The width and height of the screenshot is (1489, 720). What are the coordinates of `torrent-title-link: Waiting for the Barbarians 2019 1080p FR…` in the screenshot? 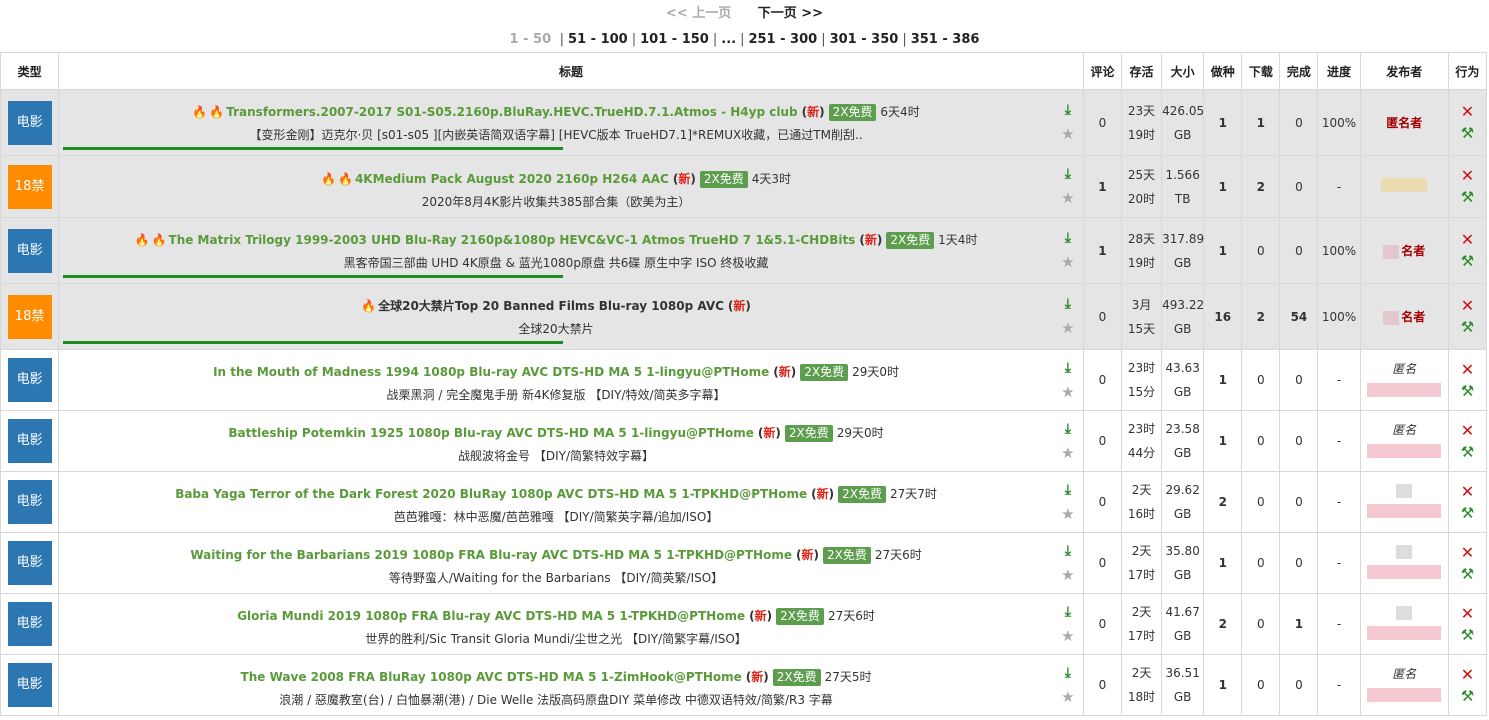 It's located at (491, 555).